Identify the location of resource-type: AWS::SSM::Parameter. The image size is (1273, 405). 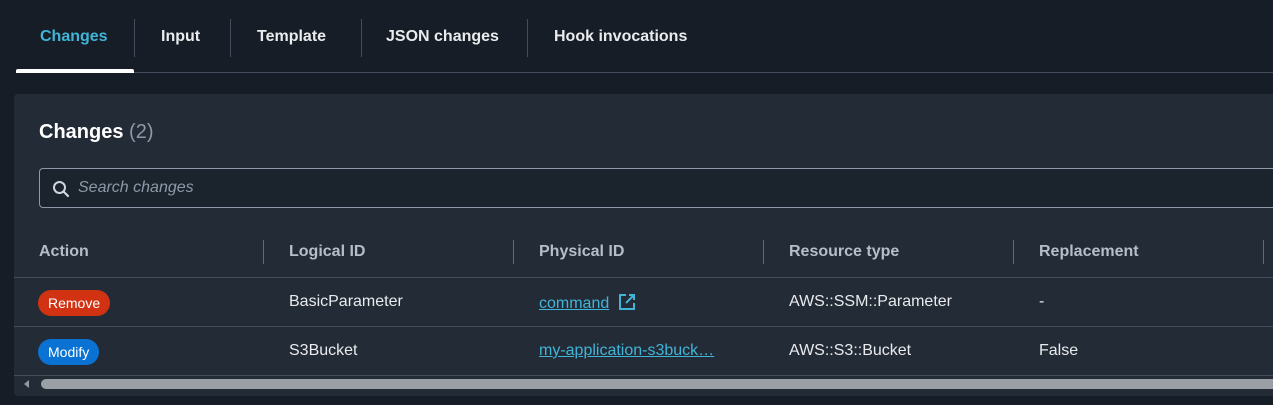
(870, 301).